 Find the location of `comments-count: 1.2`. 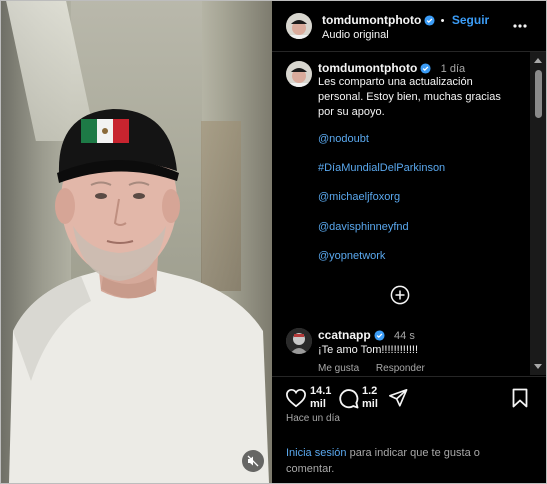

comments-count: 1.2 is located at coordinates (370, 391).